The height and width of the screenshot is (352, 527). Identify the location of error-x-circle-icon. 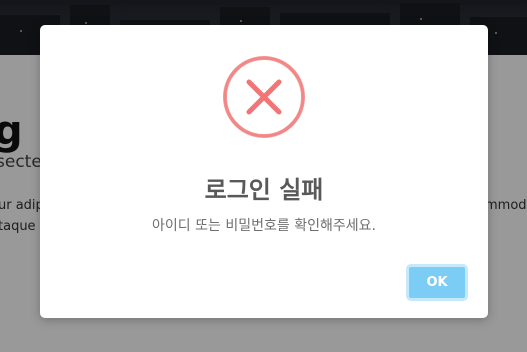
(264, 97).